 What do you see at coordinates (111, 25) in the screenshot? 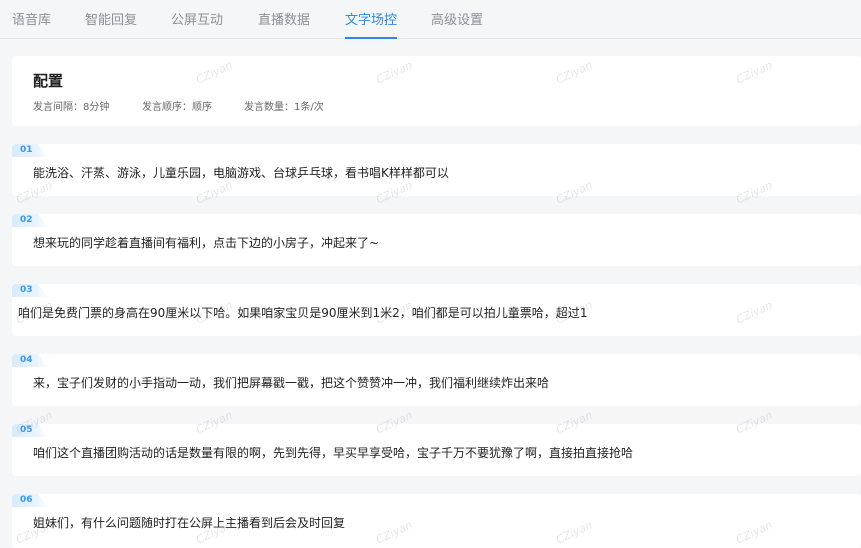
I see `tab-smart-reply: 智能回复` at bounding box center [111, 25].